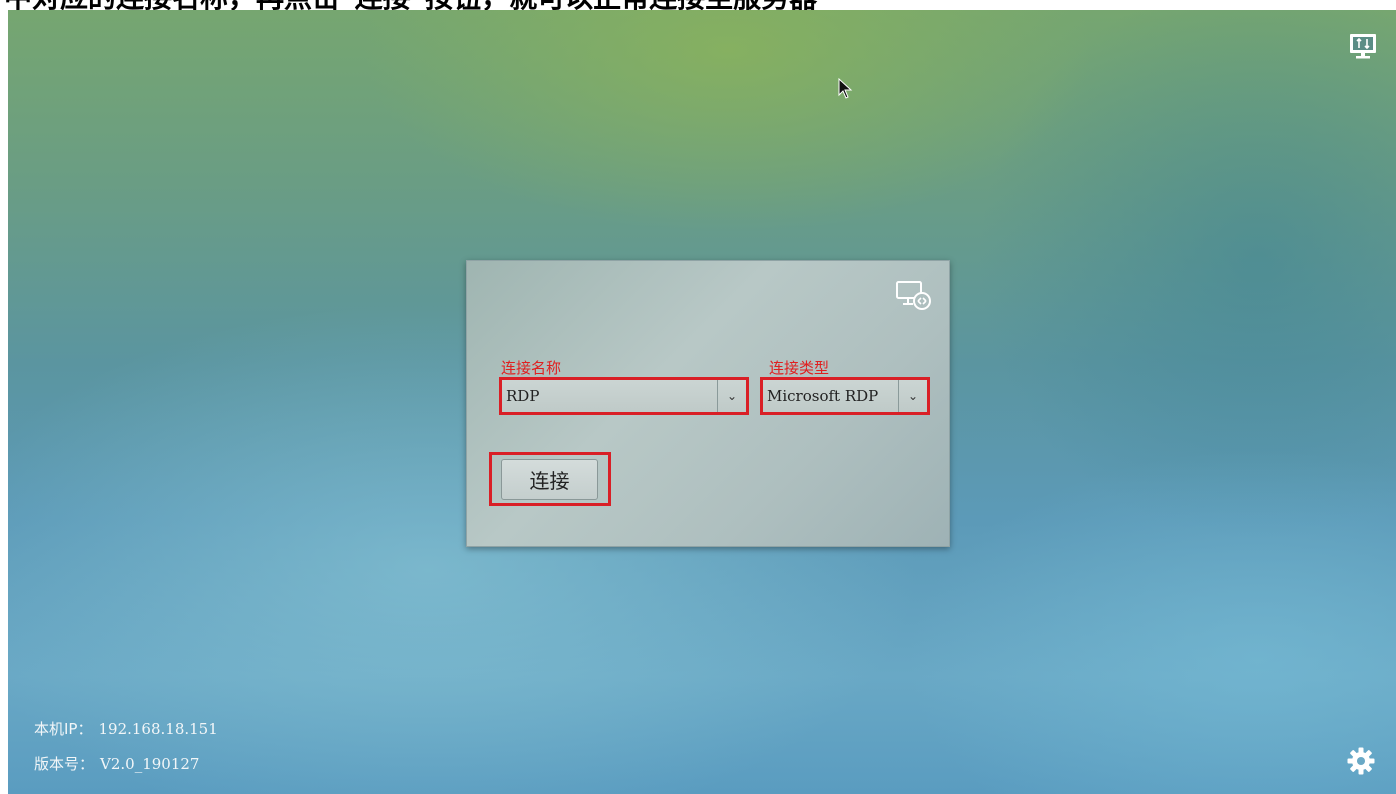 The height and width of the screenshot is (794, 1396). I want to click on connection-panel: 连接名称 连接类型 RDP ⌄ Microsoft RDP ⌄ 连接, so click(708, 403).